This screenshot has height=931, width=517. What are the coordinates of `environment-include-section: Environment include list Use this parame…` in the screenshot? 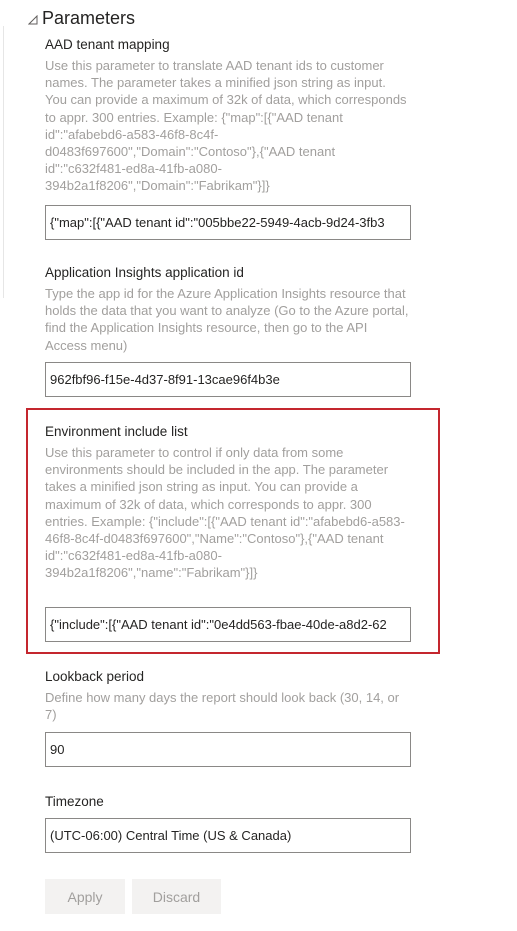 It's located at (228, 502).